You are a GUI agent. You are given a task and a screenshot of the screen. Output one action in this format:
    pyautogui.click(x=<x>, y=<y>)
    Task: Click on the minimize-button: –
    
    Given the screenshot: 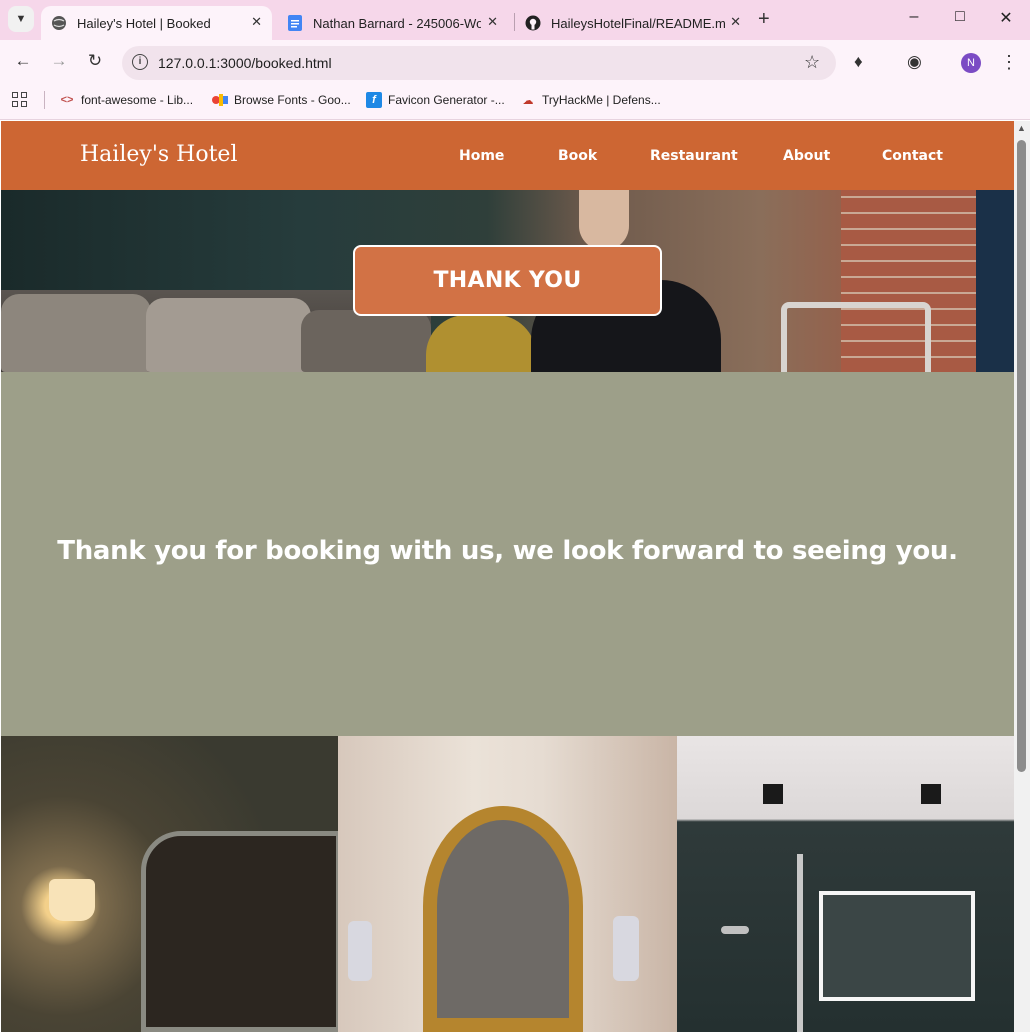 What is the action you would take?
    pyautogui.click(x=914, y=17)
    